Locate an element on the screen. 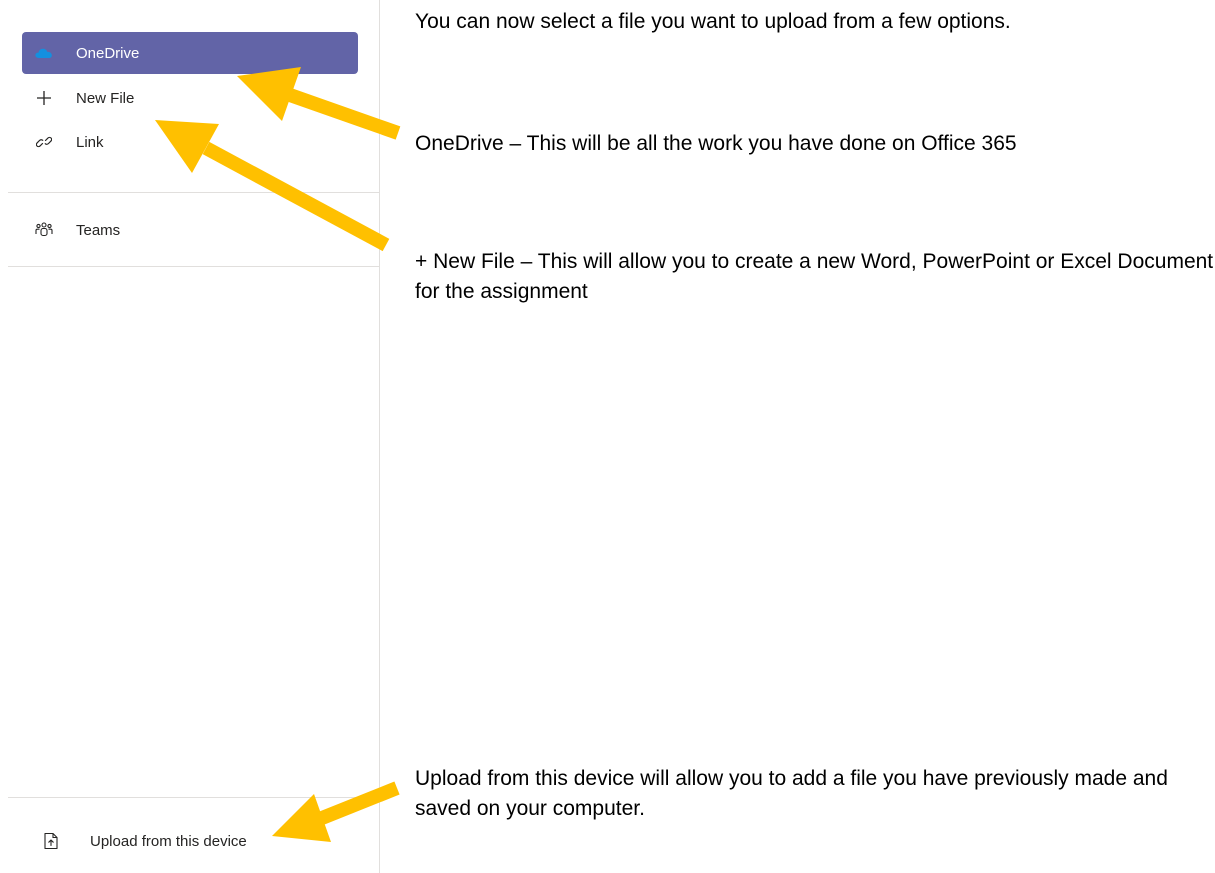 This screenshot has height=873, width=1215. sidebar-item-label: OneDrive is located at coordinates (108, 53).